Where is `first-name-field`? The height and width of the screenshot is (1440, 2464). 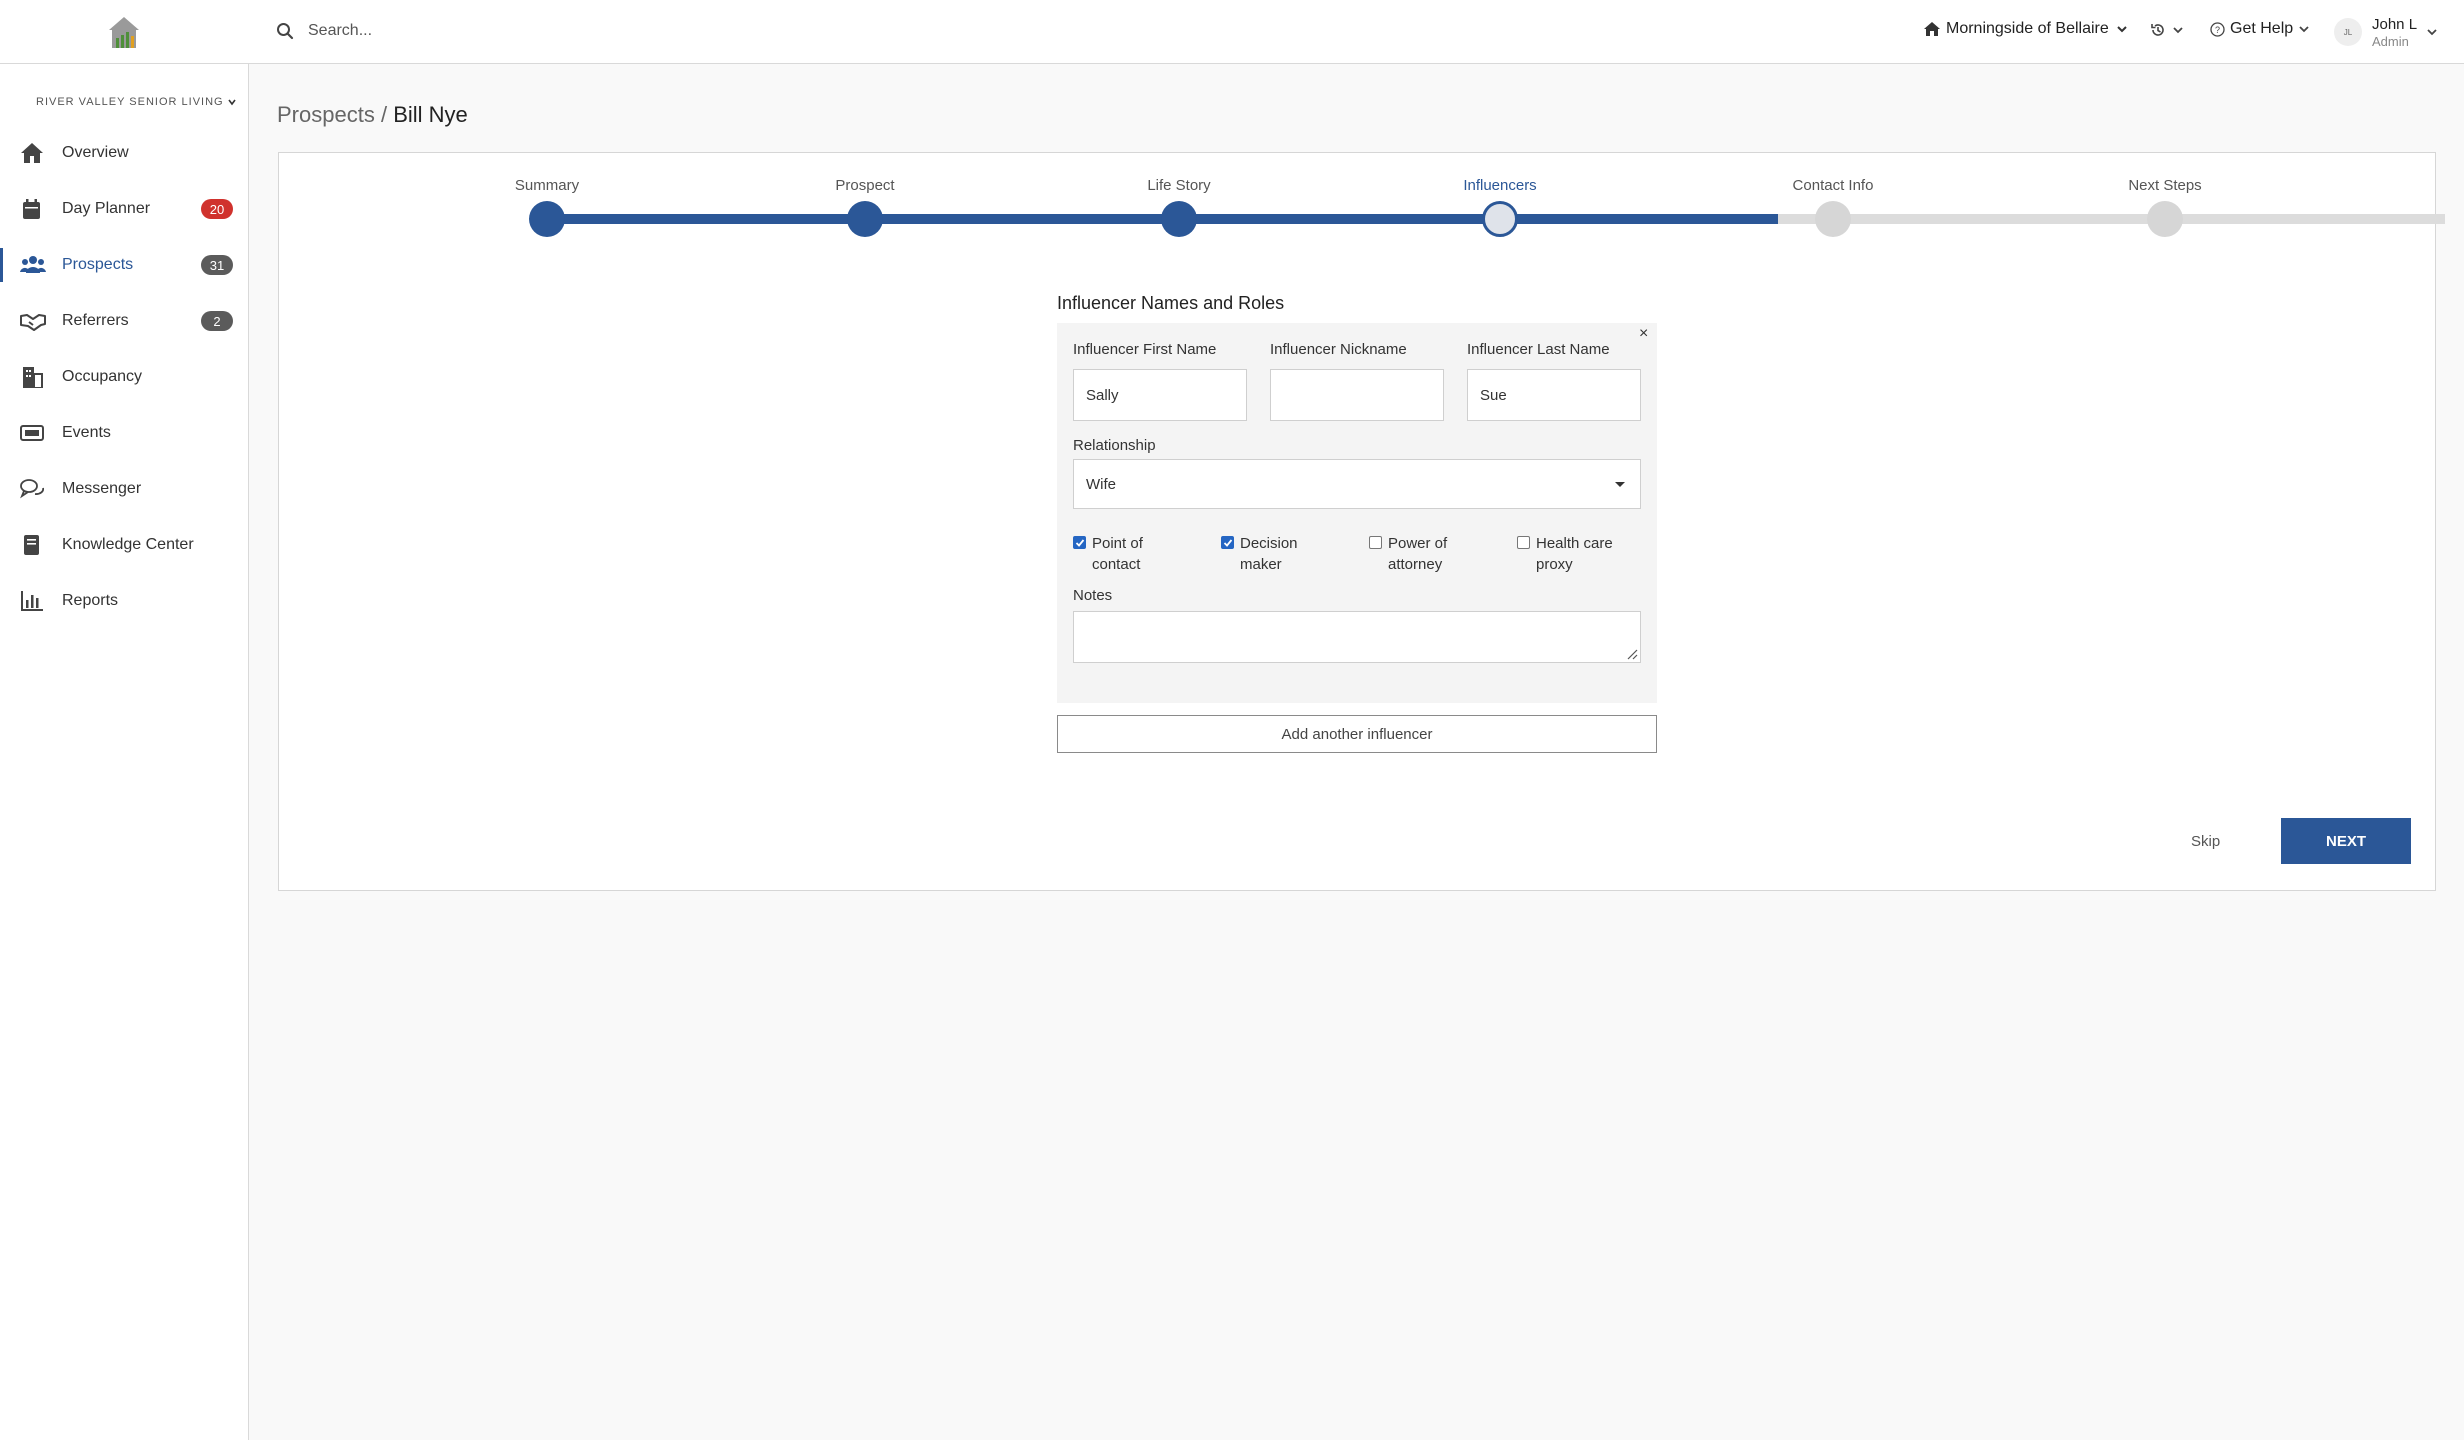 first-name-field is located at coordinates (1160, 395).